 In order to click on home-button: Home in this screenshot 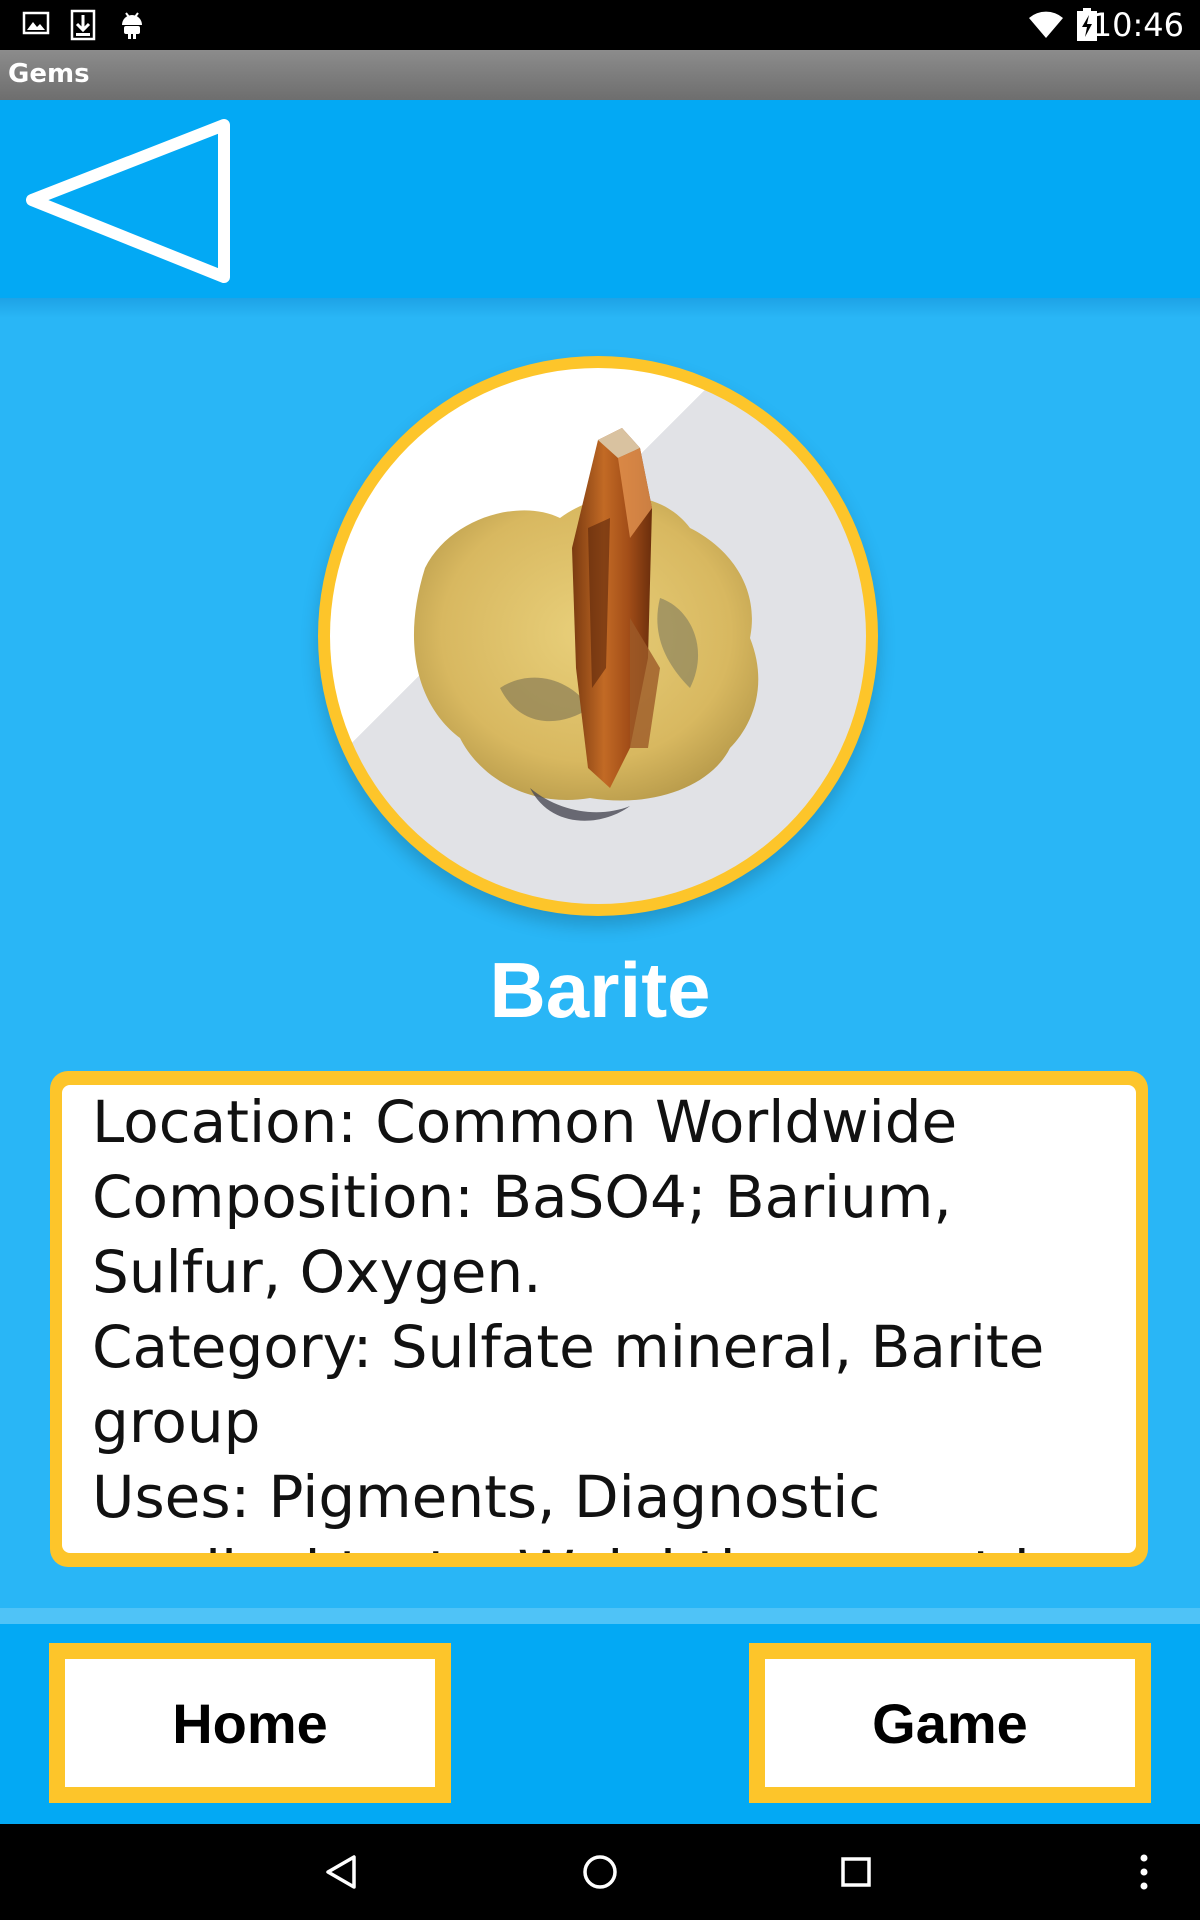, I will do `click(250, 1723)`.